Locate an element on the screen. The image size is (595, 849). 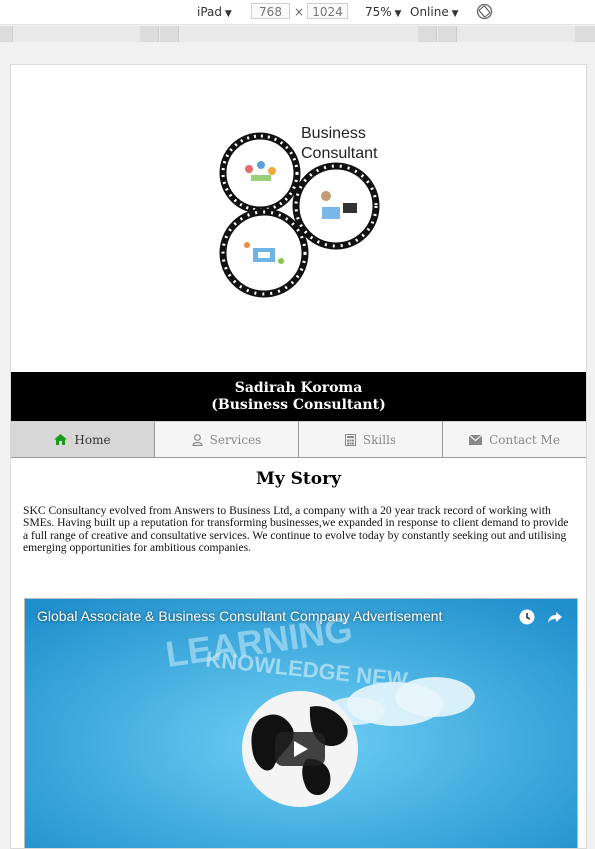
nav-label-home: Home is located at coordinates (92, 439).